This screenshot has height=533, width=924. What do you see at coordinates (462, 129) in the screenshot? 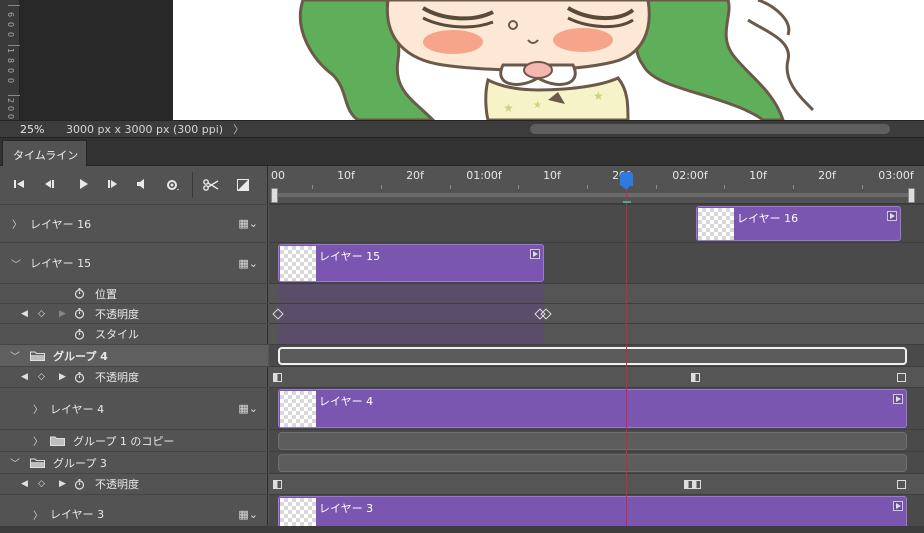
I see `status-bar: 25% 3000 px x 3000 px (300 ppi) 〉` at bounding box center [462, 129].